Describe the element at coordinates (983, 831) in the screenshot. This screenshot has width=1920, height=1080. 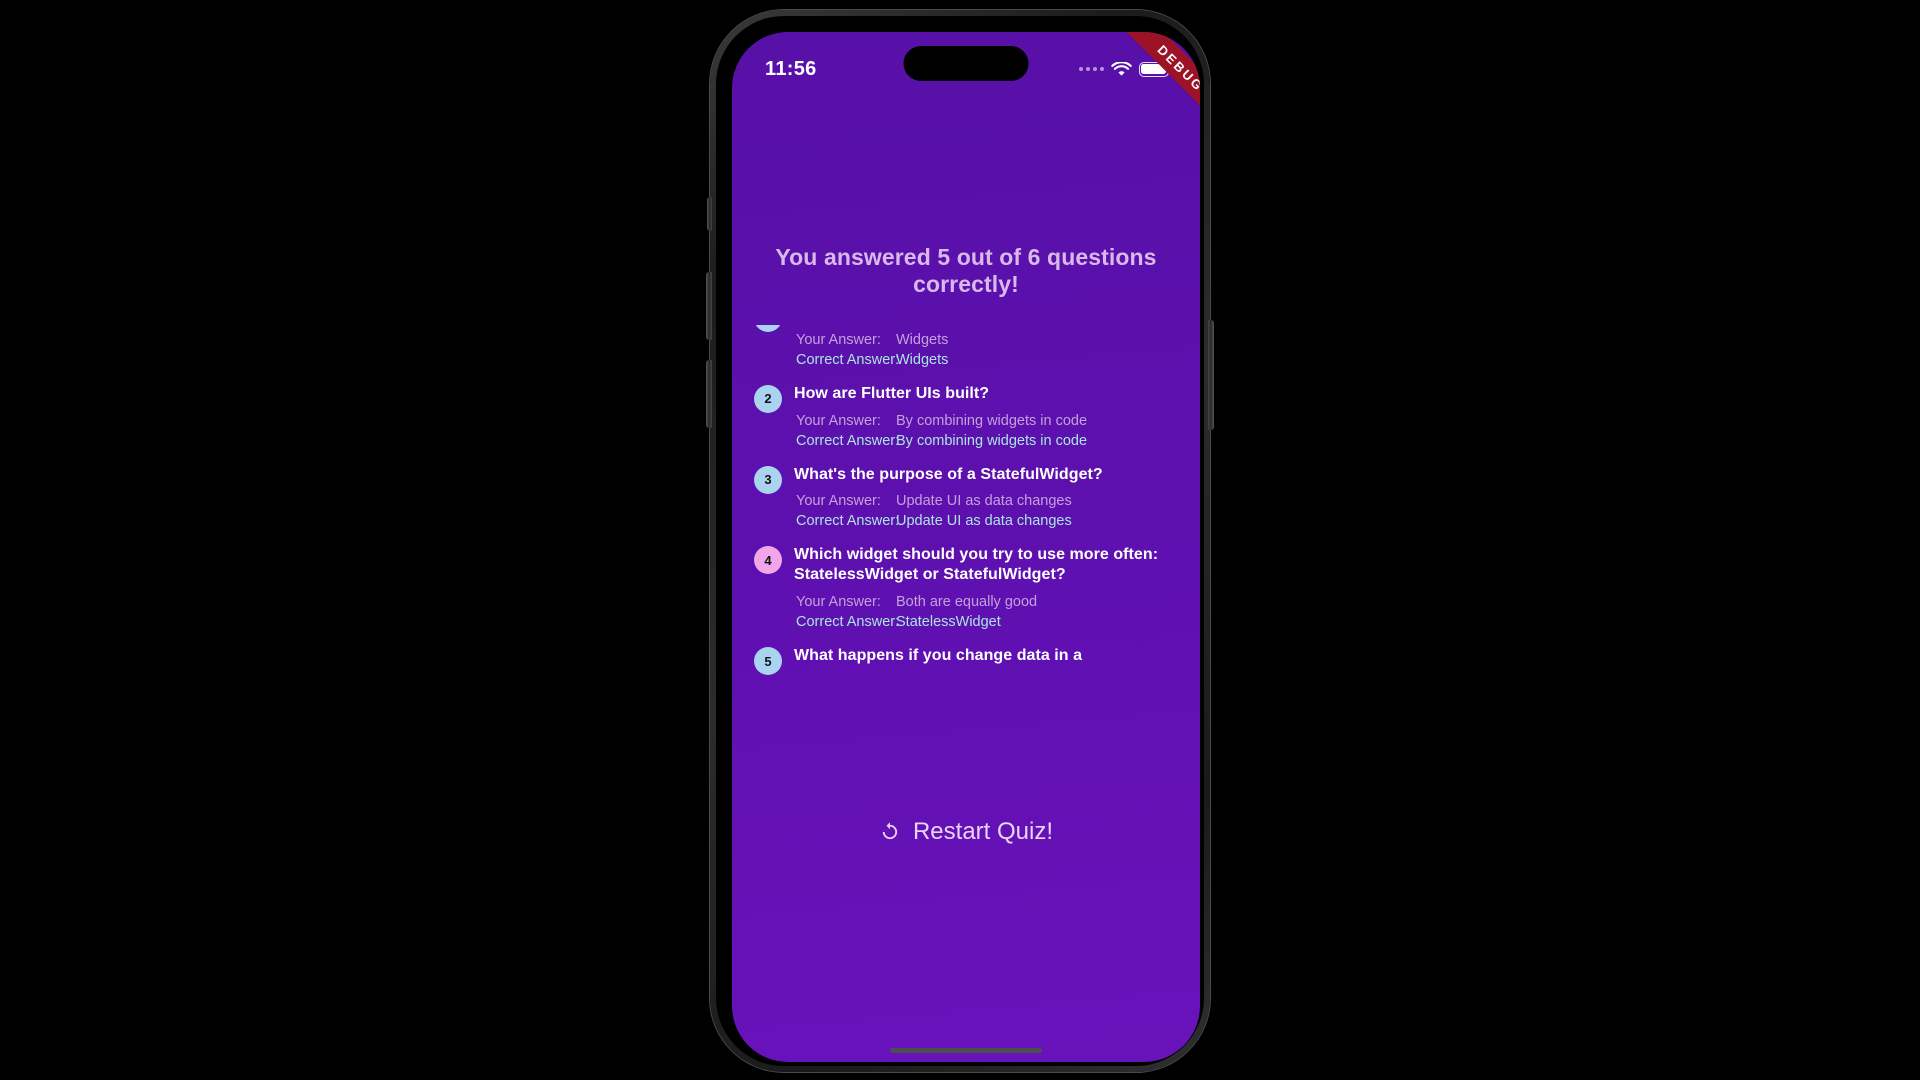
I see `restart-quiz-label: Restart Quiz!` at that location.